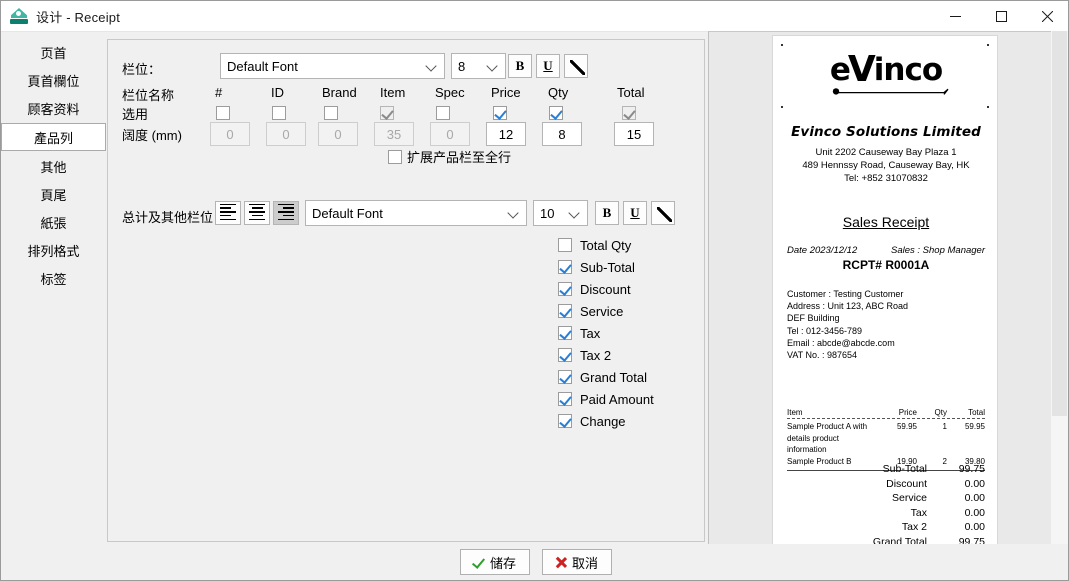 The width and height of the screenshot is (1069, 581). I want to click on totals-row-label: Sub-Total, so click(904, 469).